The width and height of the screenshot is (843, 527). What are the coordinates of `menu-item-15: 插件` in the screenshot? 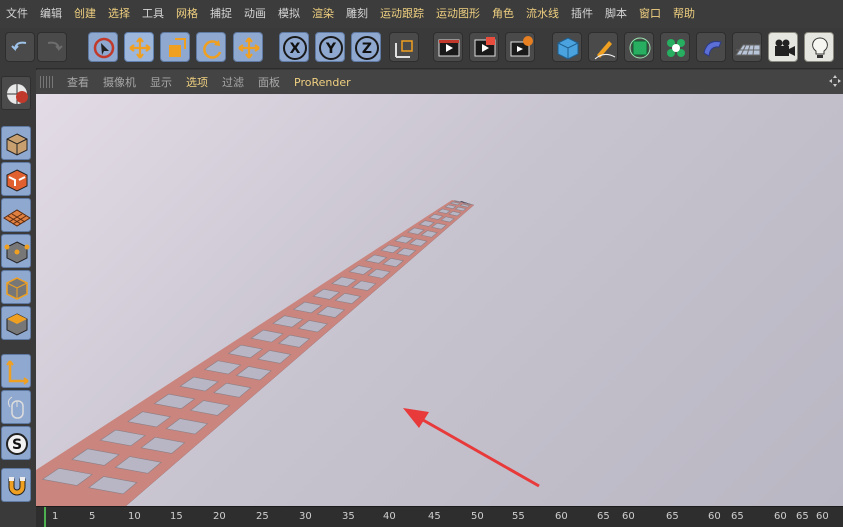 It's located at (582, 14).